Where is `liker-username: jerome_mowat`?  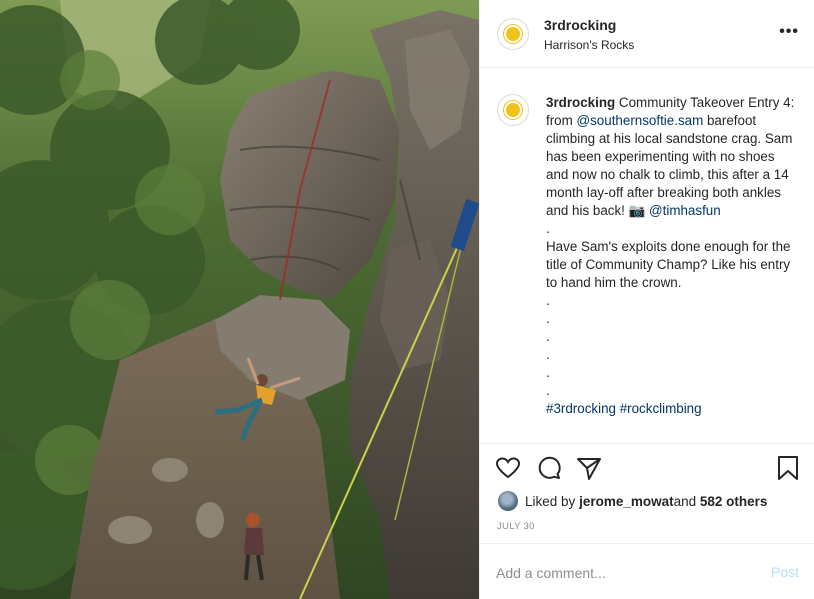
liker-username: jerome_mowat is located at coordinates (626, 501).